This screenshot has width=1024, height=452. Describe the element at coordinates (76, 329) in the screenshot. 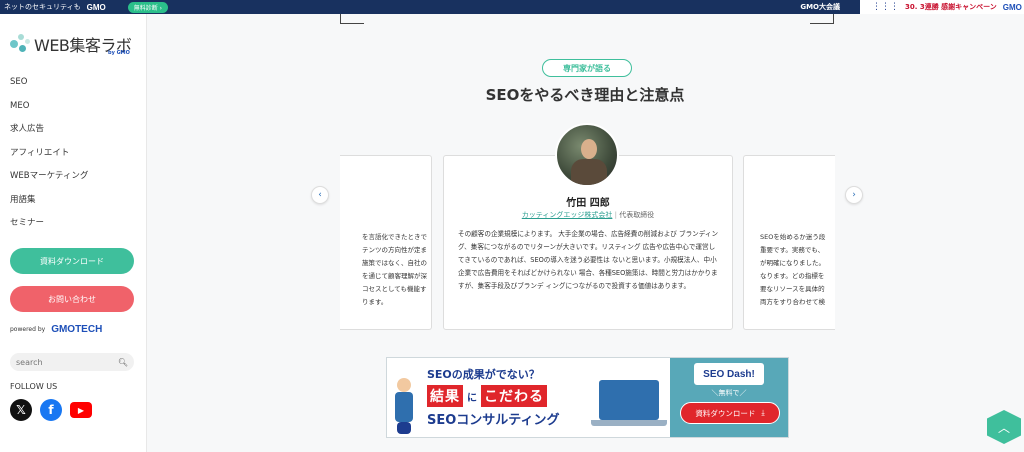

I see `gmotech-logo: GMOTECH` at that location.